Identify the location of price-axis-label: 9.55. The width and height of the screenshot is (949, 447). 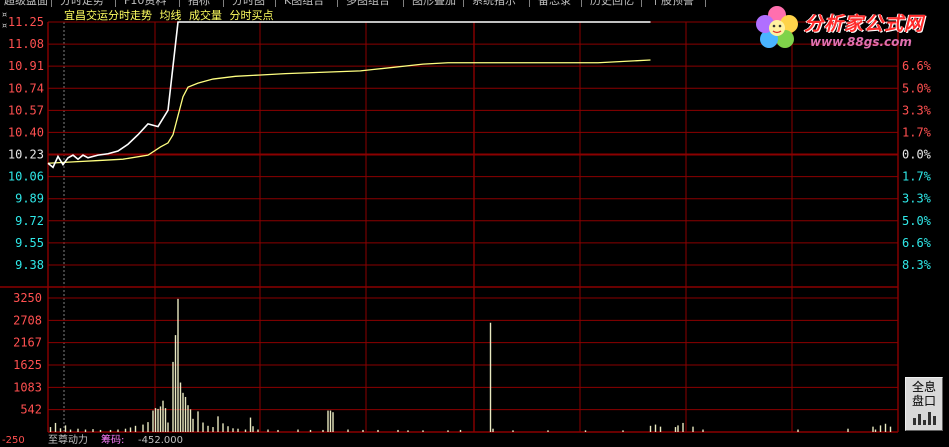
(29, 243).